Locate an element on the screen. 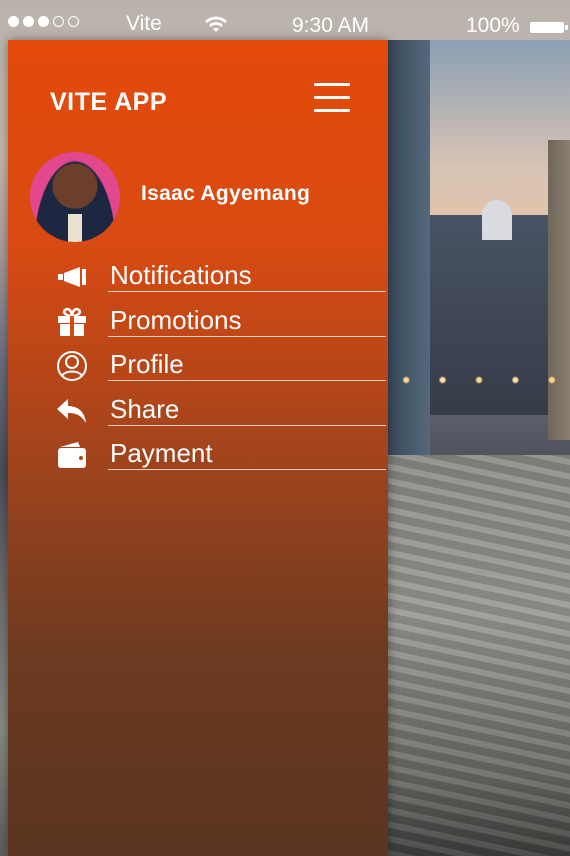 The height and width of the screenshot is (856, 570). background-dome is located at coordinates (497, 220).